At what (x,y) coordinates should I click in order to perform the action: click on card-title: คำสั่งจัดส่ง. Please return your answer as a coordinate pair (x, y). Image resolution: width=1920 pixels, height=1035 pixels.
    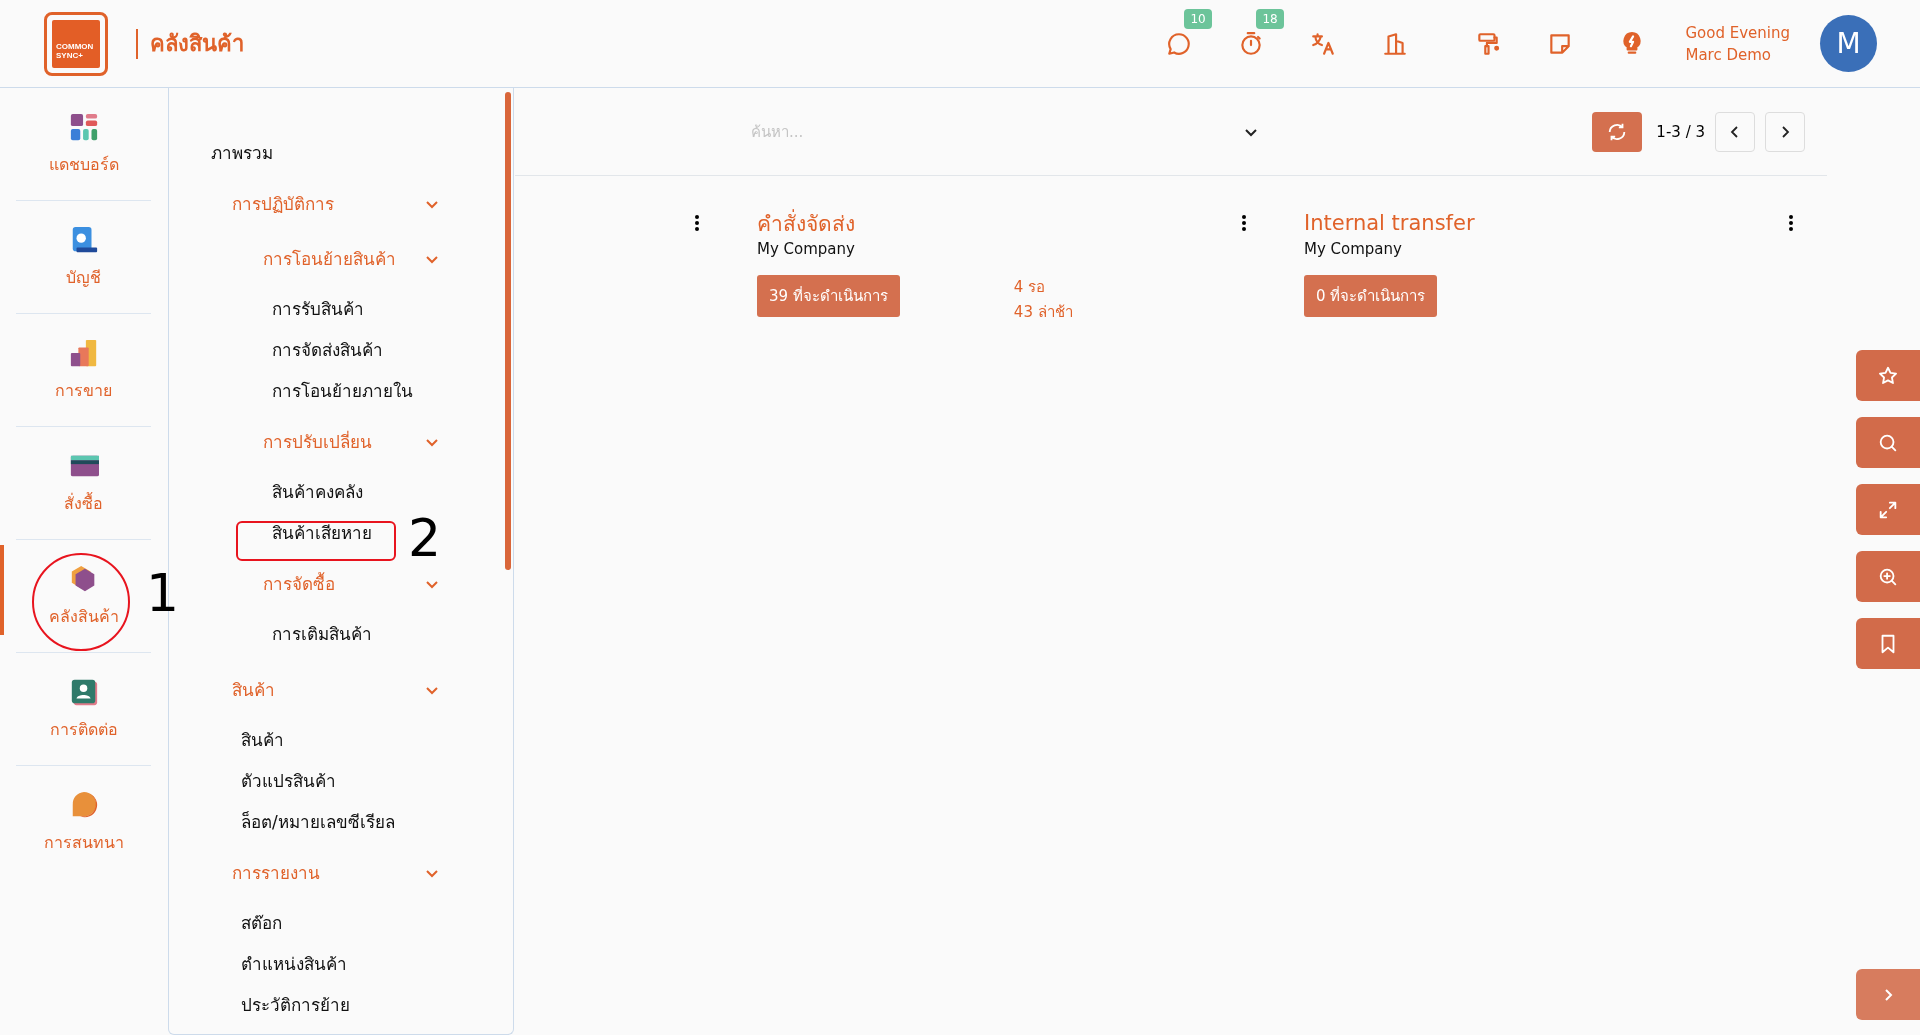
    Looking at the image, I should click on (806, 223).